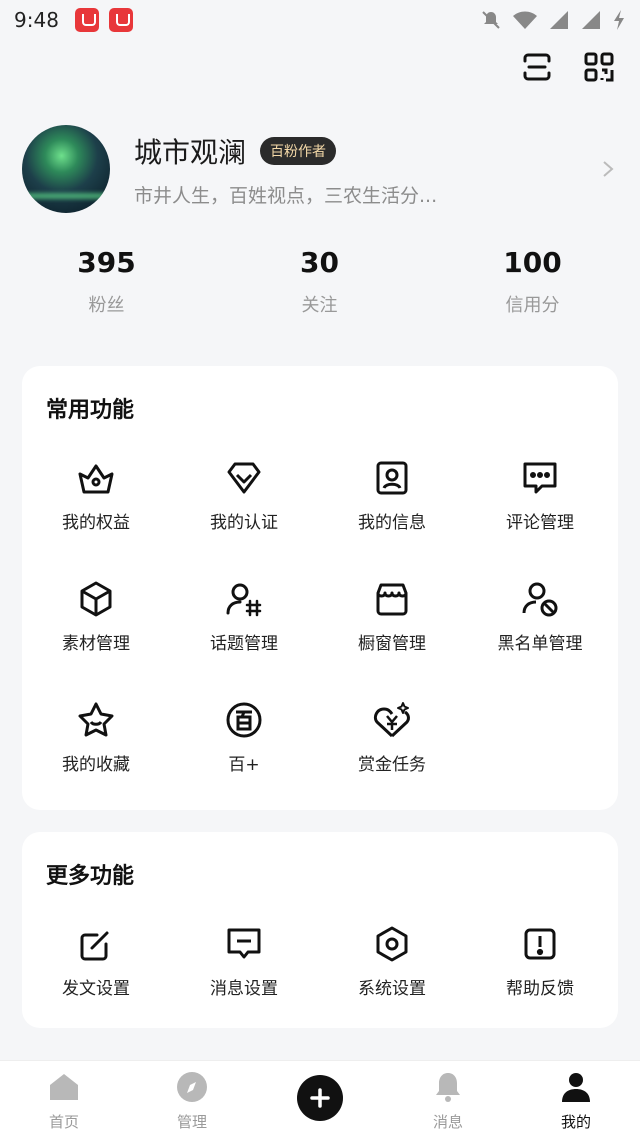 The image size is (640, 1138). What do you see at coordinates (96, 644) in the screenshot?
I see `grid-item-label: 素材管理` at bounding box center [96, 644].